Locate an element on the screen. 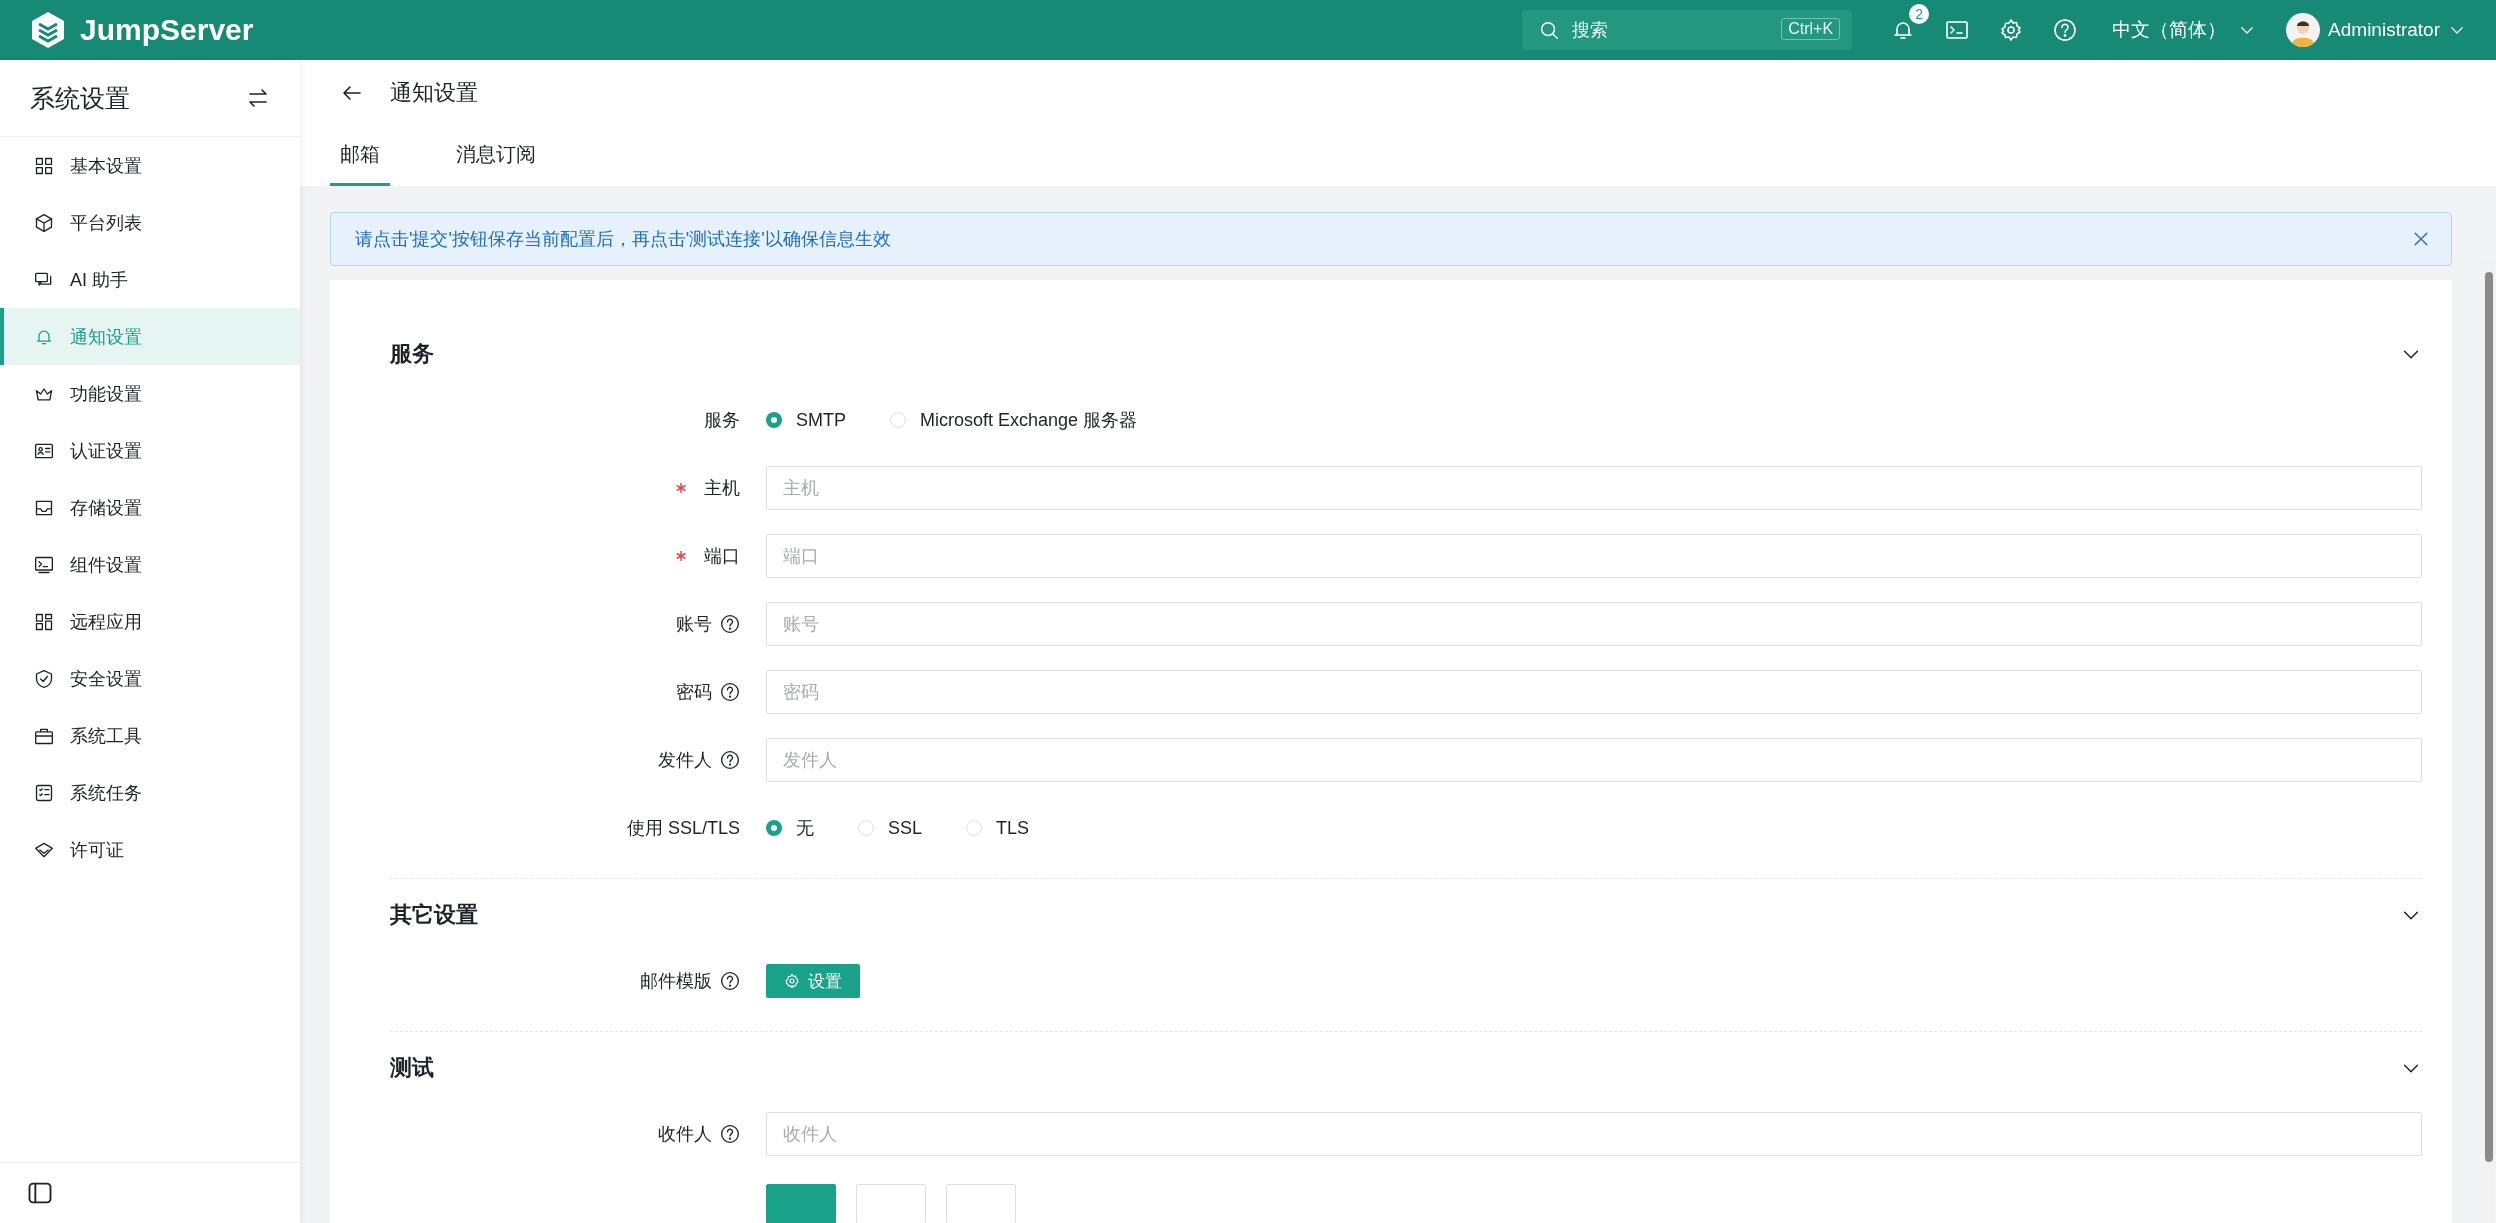 The image size is (2496, 1223). alert-message: 请点击'提交'按钮保存当前配置后，再点击'测试连接'以确保信息生效 is located at coordinates (623, 239).